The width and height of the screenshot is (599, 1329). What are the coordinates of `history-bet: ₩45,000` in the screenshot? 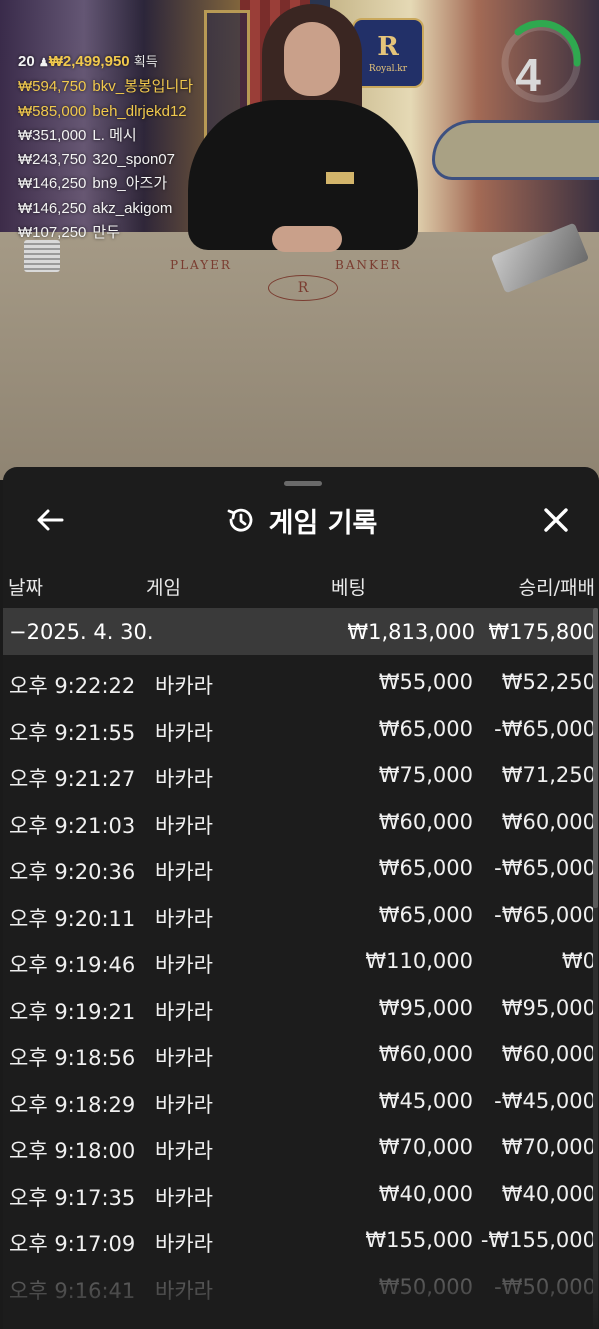 It's located at (425, 1100).